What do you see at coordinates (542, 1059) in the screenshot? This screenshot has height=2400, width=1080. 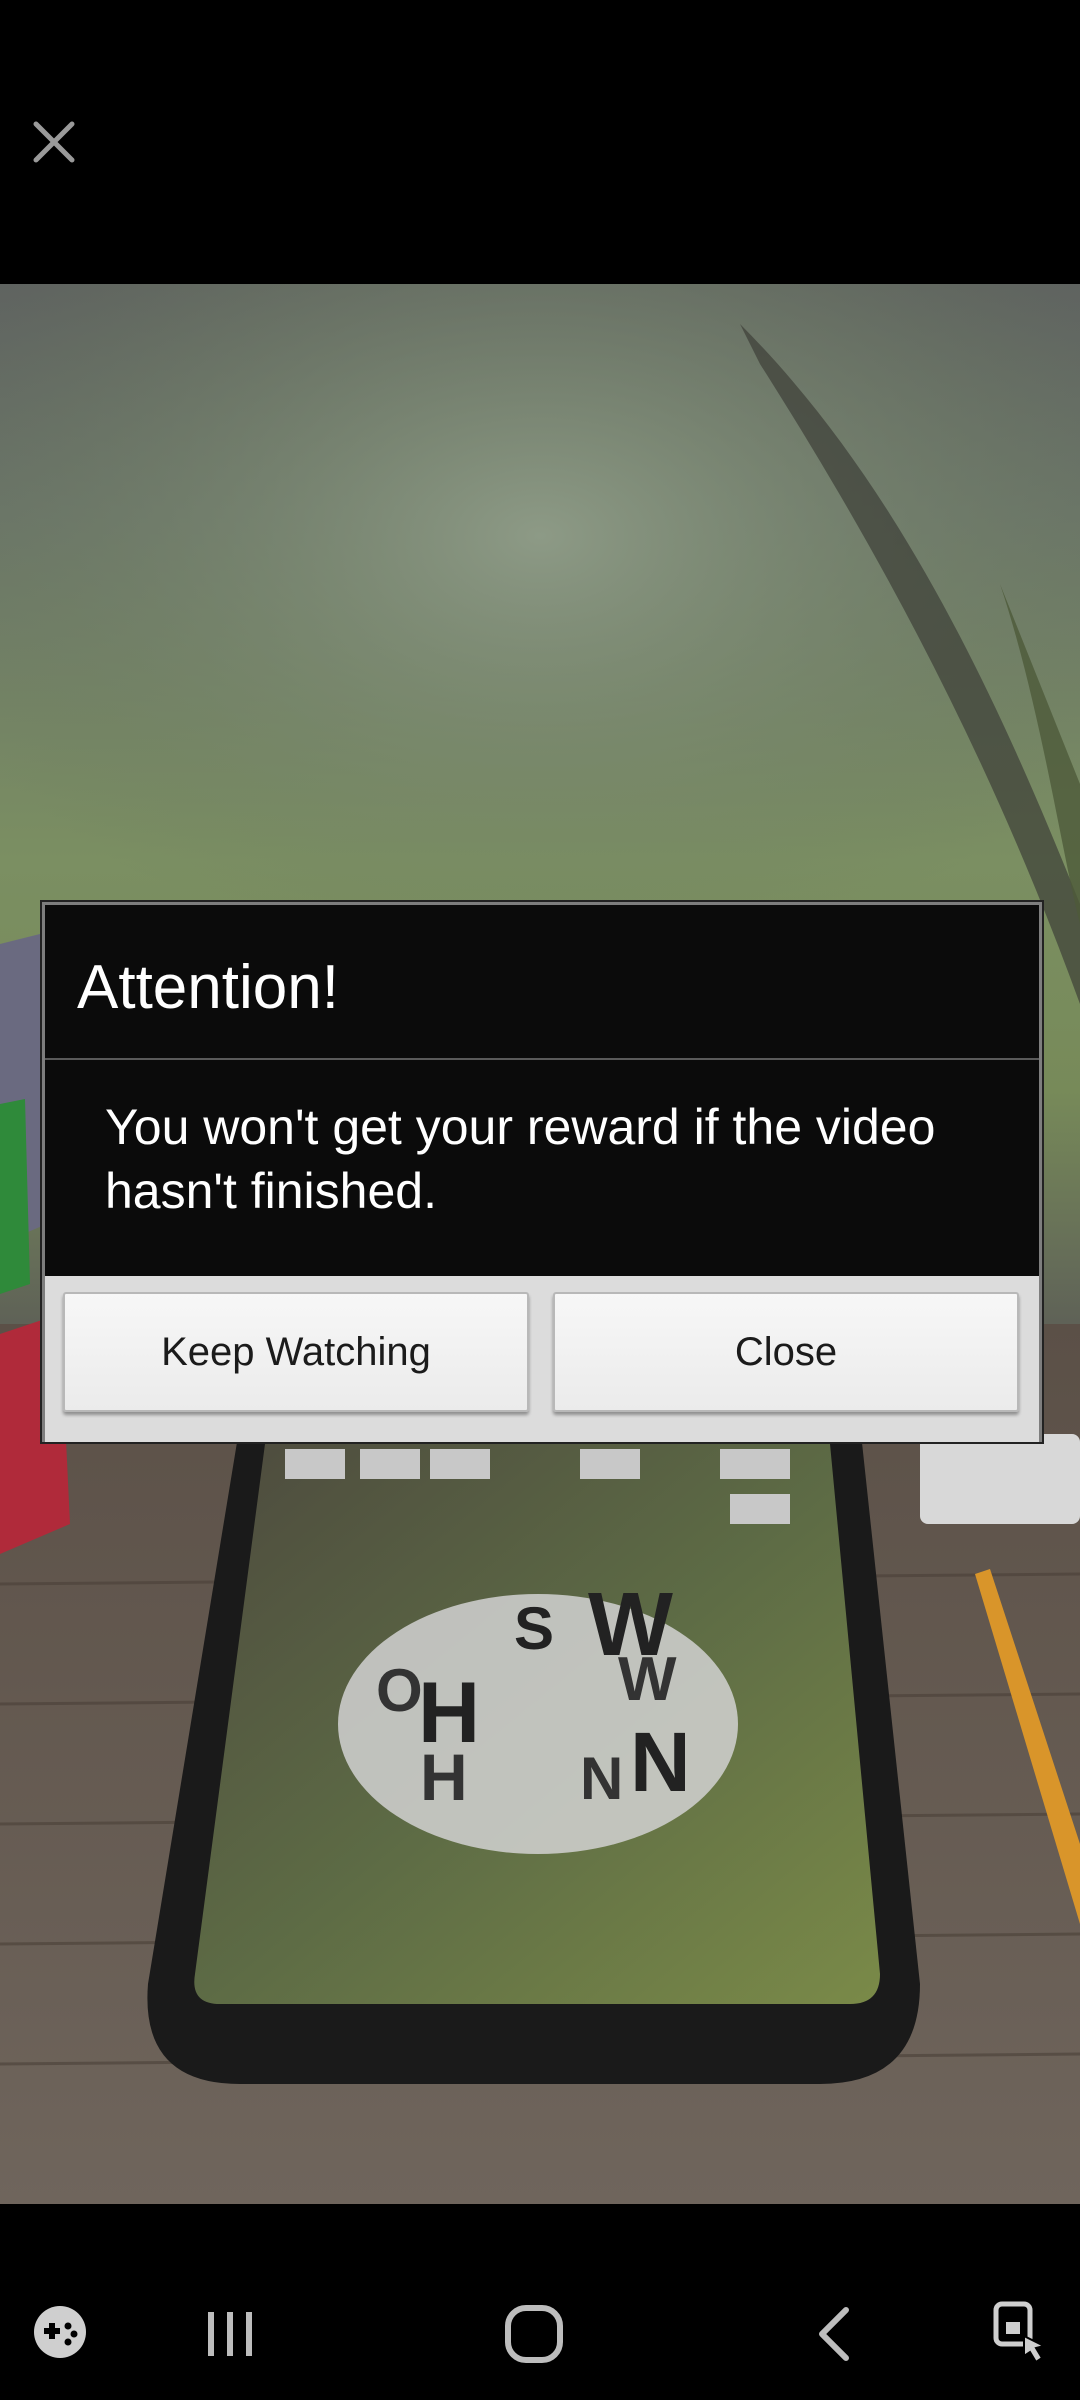 I see `title-divider` at bounding box center [542, 1059].